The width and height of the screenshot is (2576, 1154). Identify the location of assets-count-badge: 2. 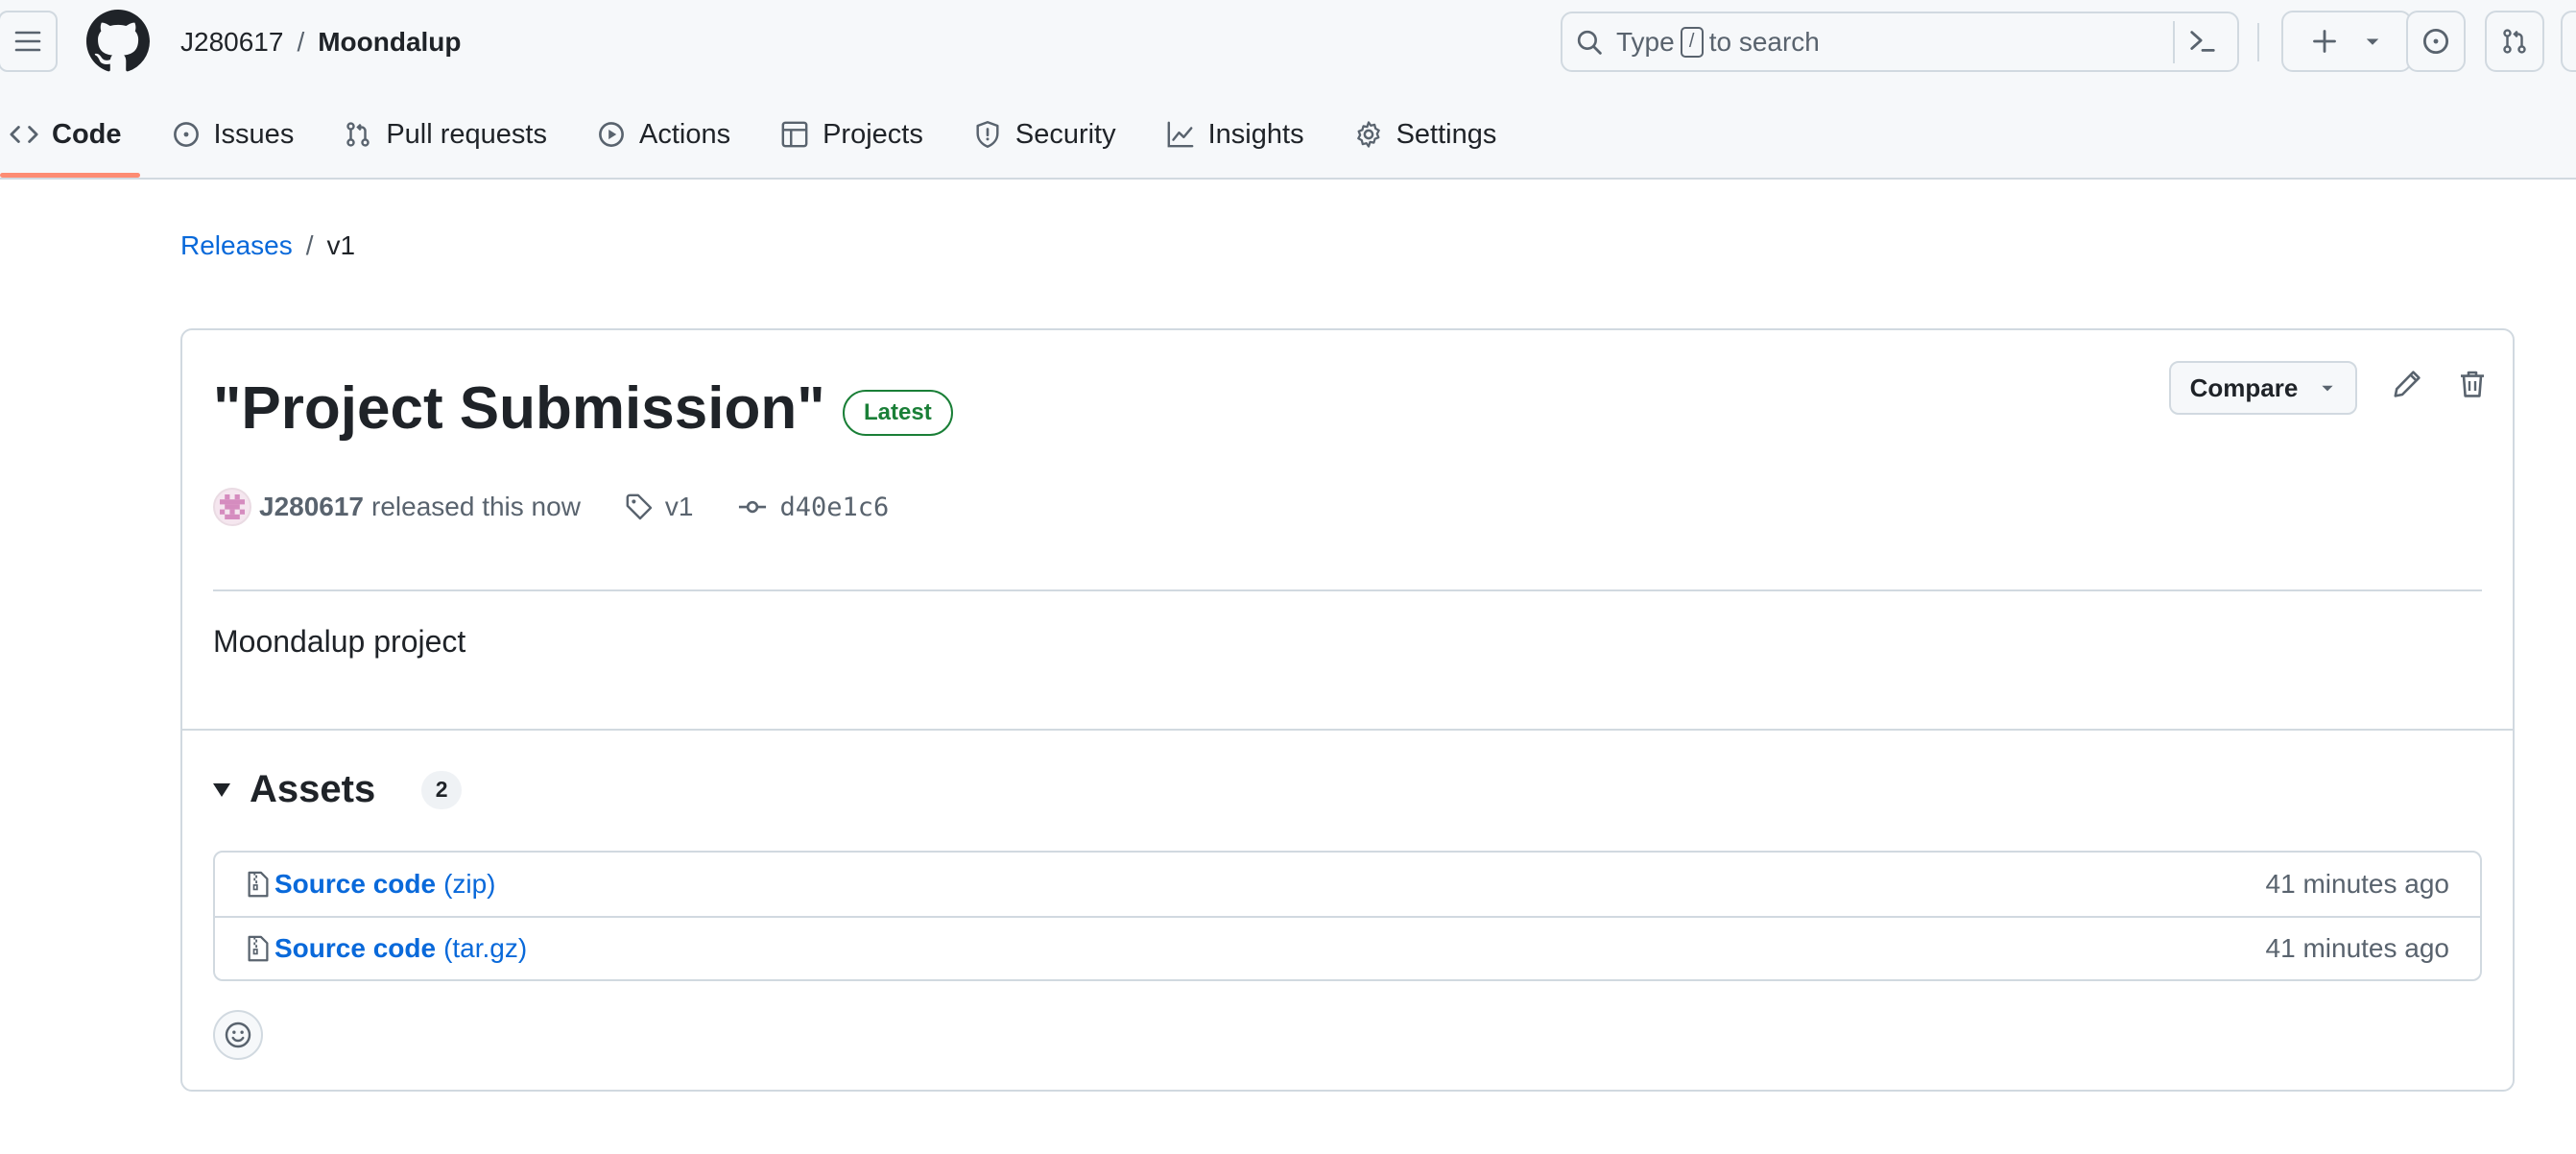
(442, 790).